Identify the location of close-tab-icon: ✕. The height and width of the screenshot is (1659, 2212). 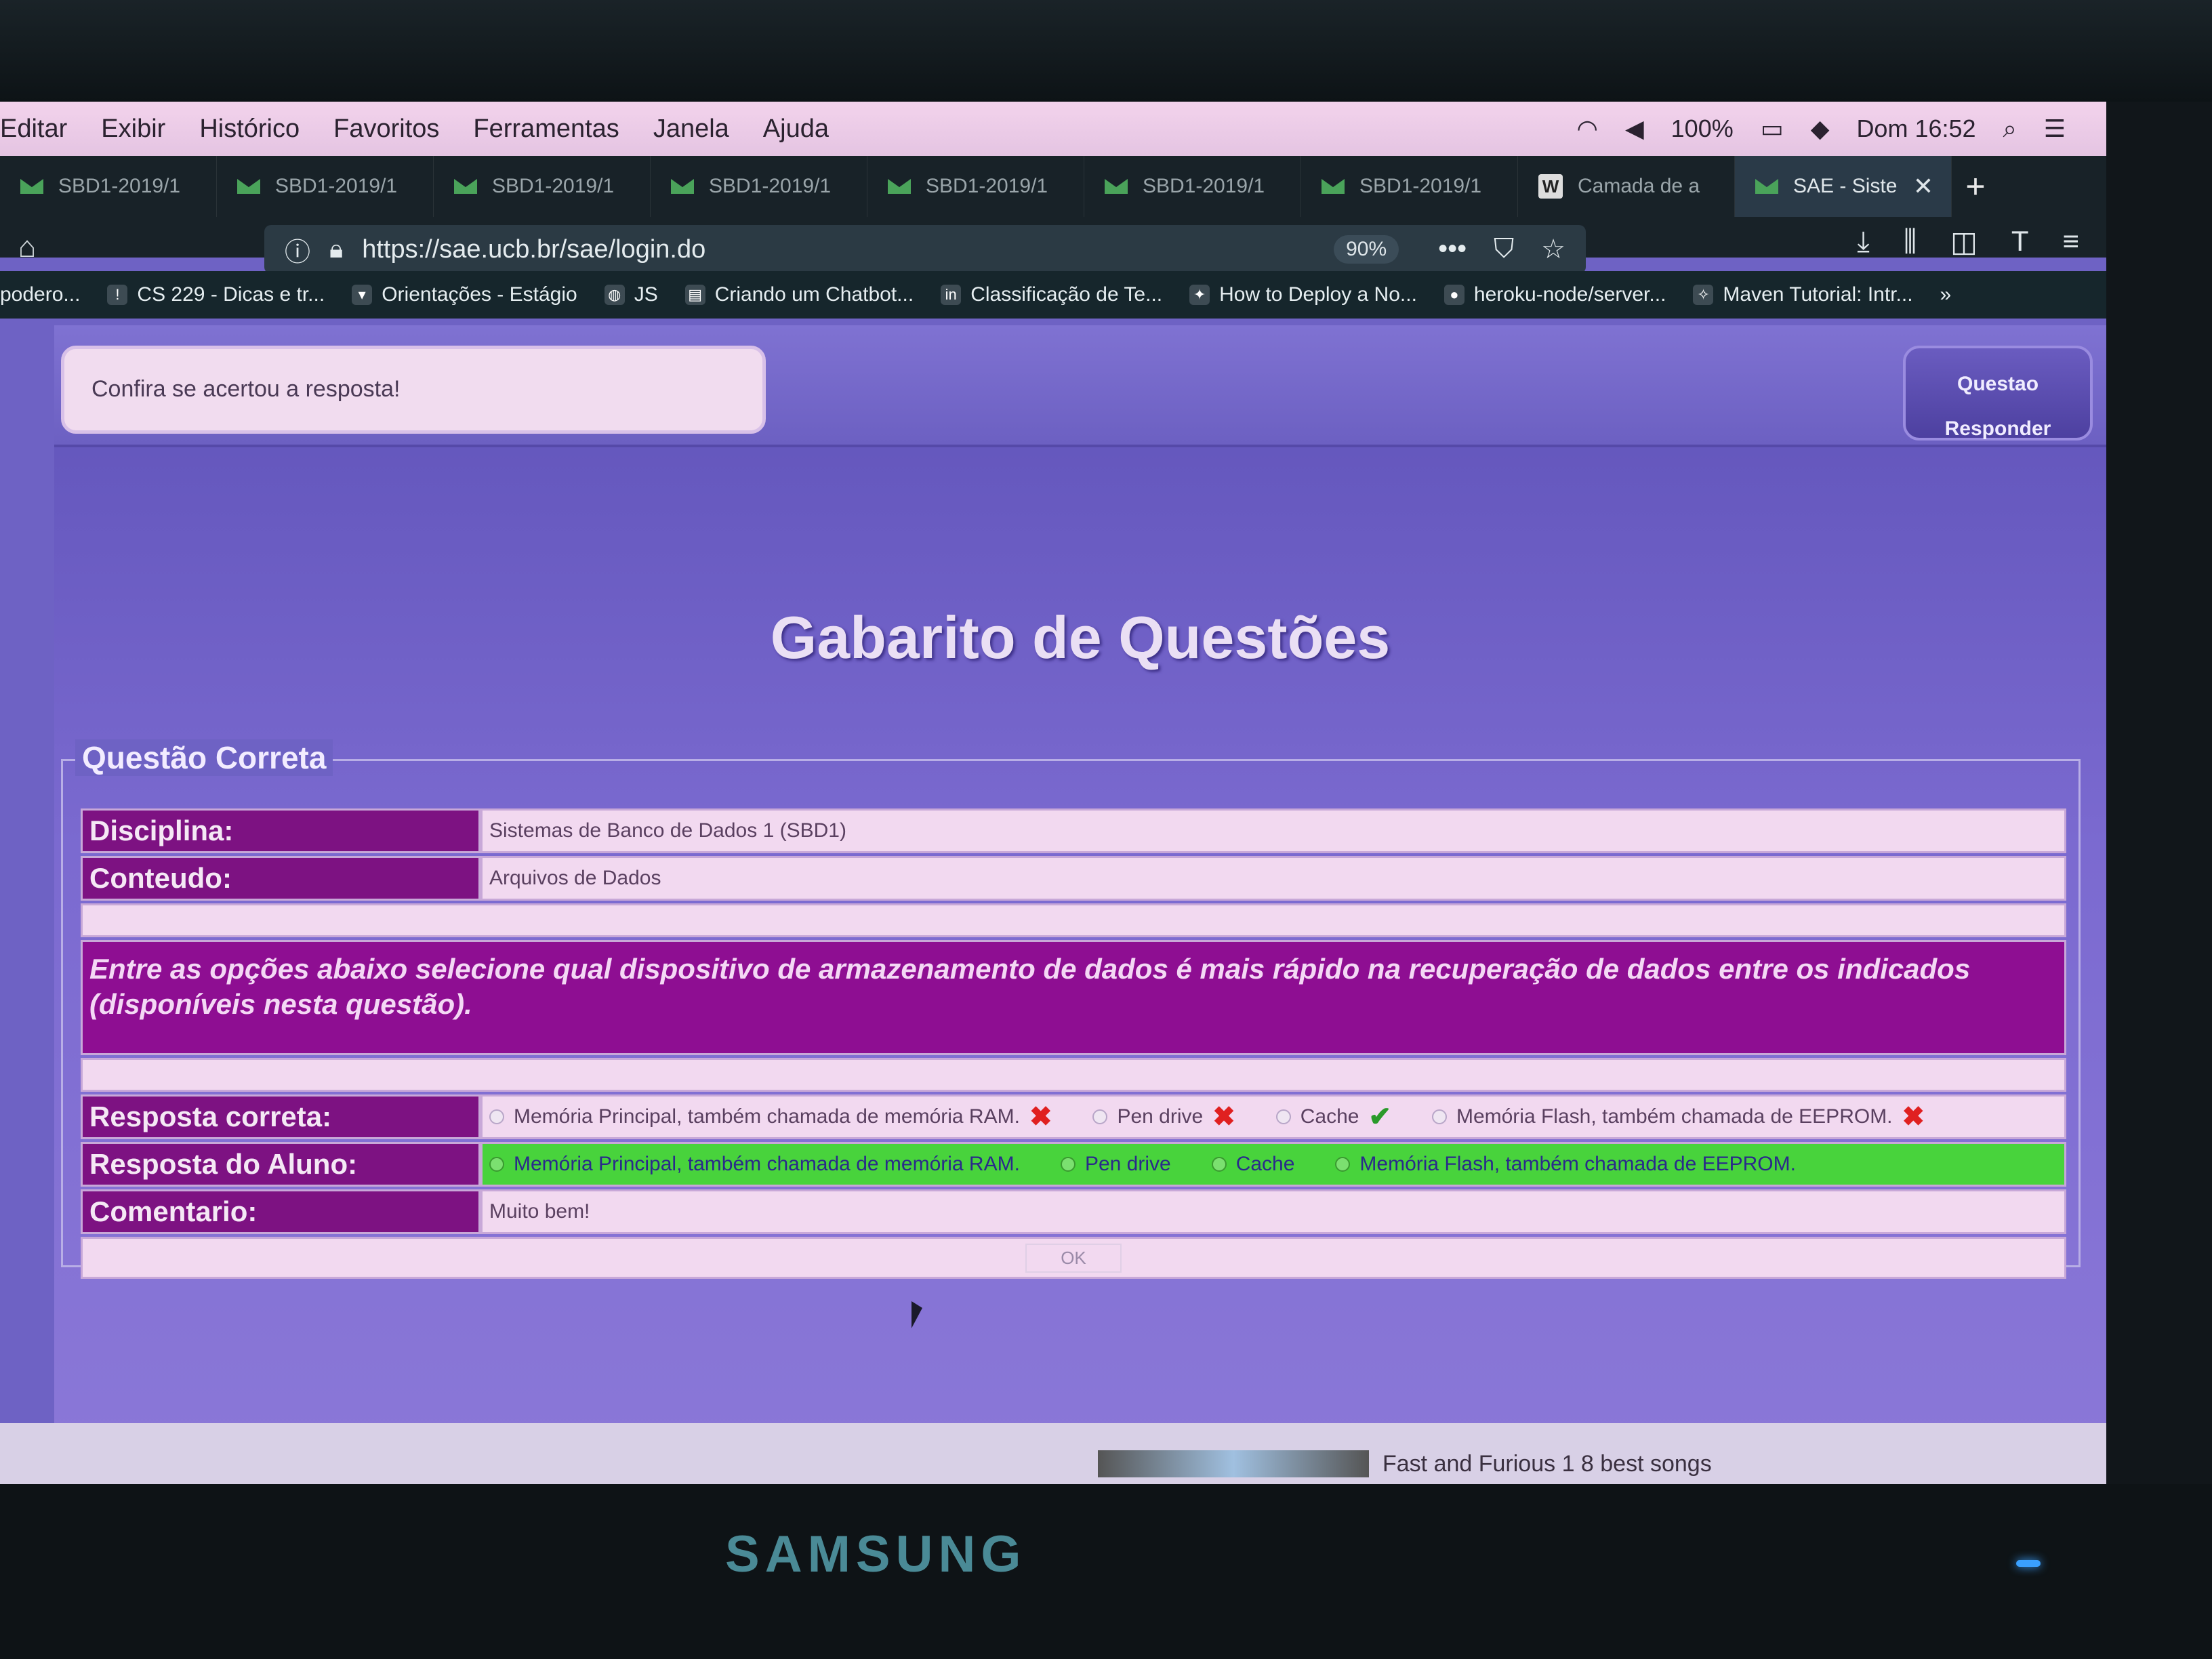
(1923, 186).